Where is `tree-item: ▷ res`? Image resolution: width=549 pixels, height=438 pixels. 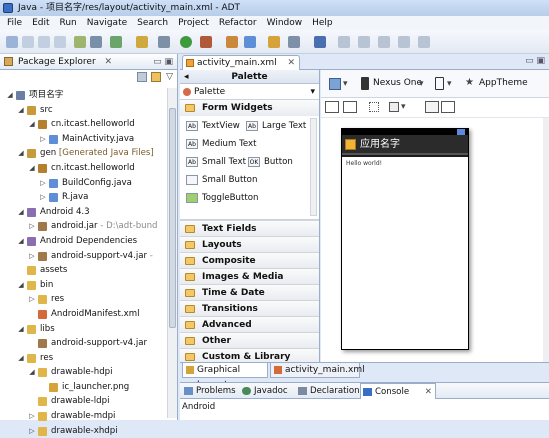 tree-item: ▷ res is located at coordinates (83, 299).